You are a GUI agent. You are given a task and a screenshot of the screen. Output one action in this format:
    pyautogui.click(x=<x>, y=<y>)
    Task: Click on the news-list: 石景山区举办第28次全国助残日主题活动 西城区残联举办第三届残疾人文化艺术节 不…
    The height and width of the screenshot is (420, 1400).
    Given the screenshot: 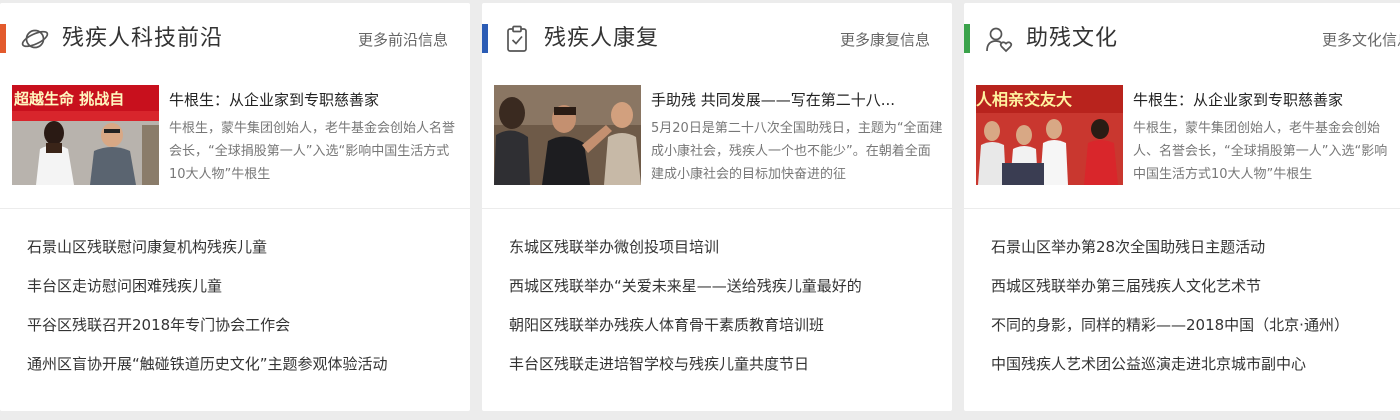 What is the action you would take?
    pyautogui.click(x=1195, y=309)
    